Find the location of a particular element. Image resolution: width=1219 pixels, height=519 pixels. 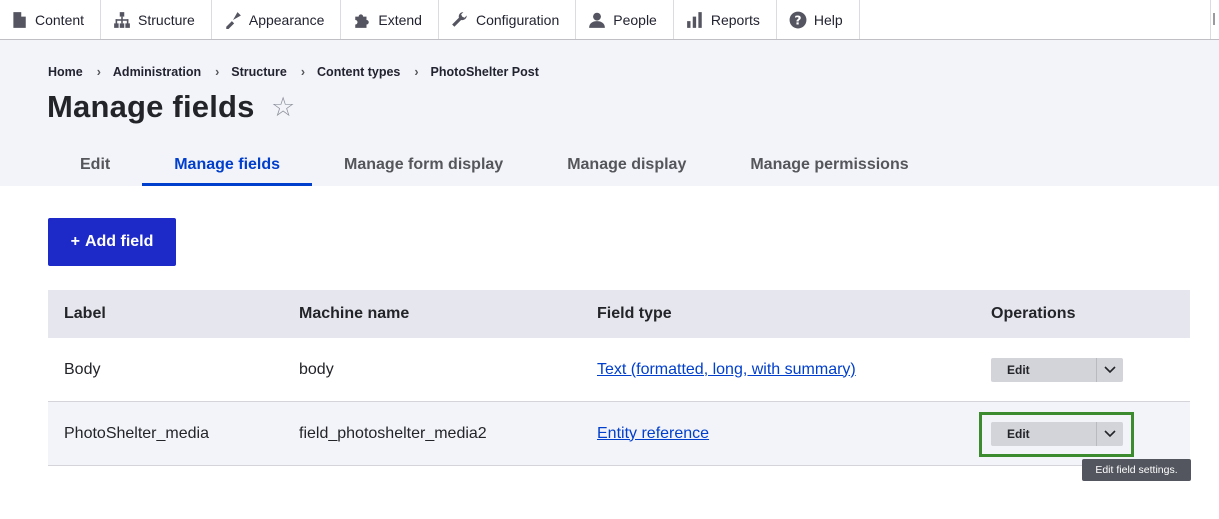

toolbar-item-reports: Reports is located at coordinates (725, 19).